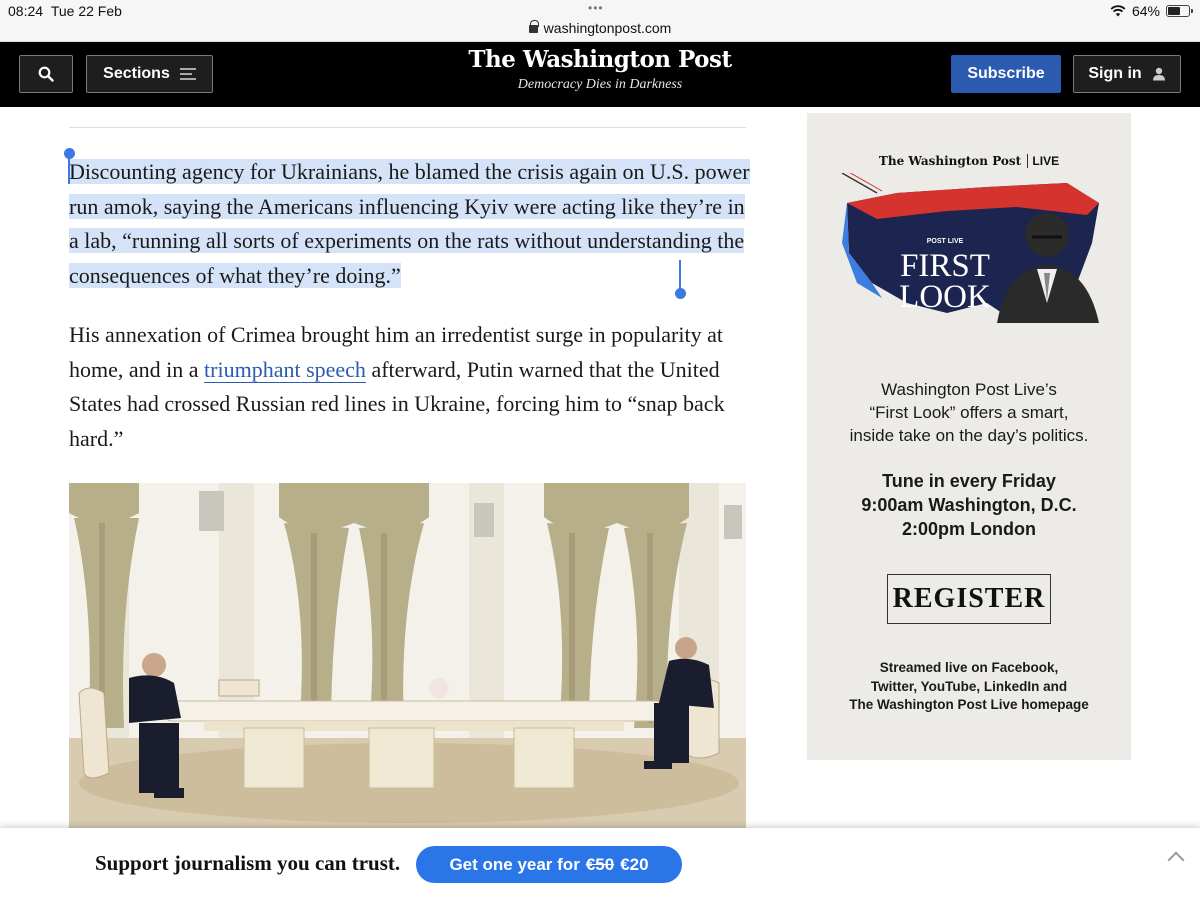  I want to click on lock-icon, so click(533, 26).